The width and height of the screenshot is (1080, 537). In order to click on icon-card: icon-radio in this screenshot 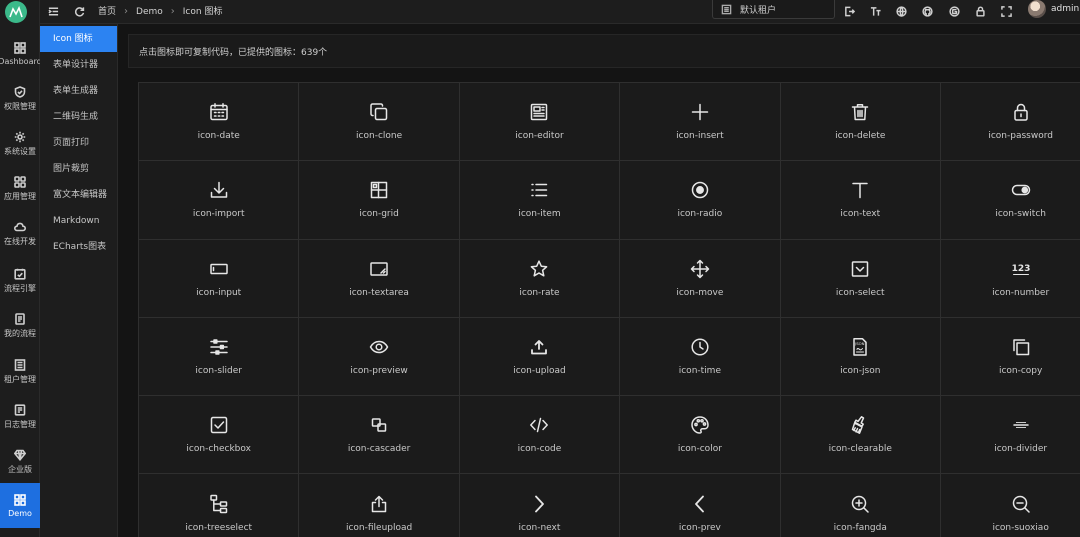, I will do `click(700, 200)`.